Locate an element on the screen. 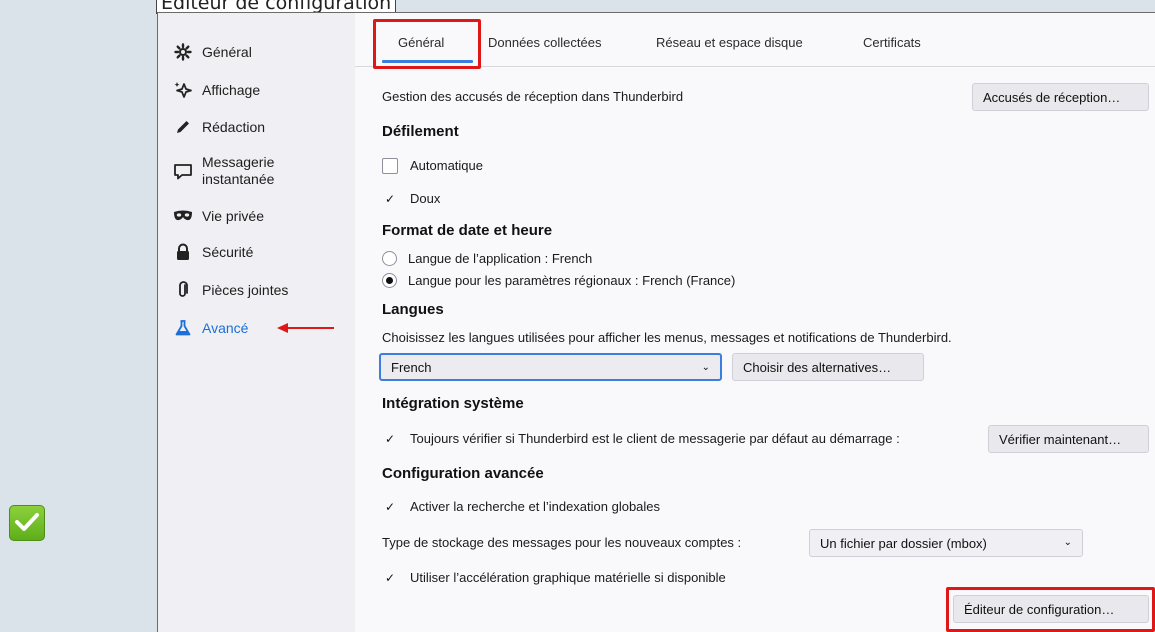  sidebar-item-security: Sécurité is located at coordinates (212, 252).